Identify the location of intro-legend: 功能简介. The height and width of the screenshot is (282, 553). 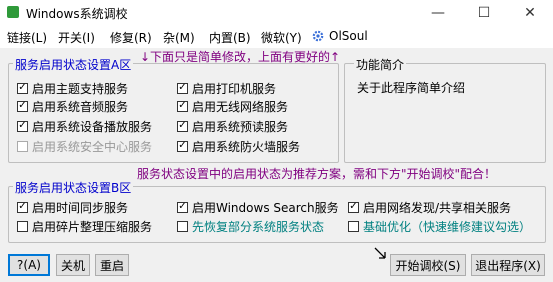
(380, 64).